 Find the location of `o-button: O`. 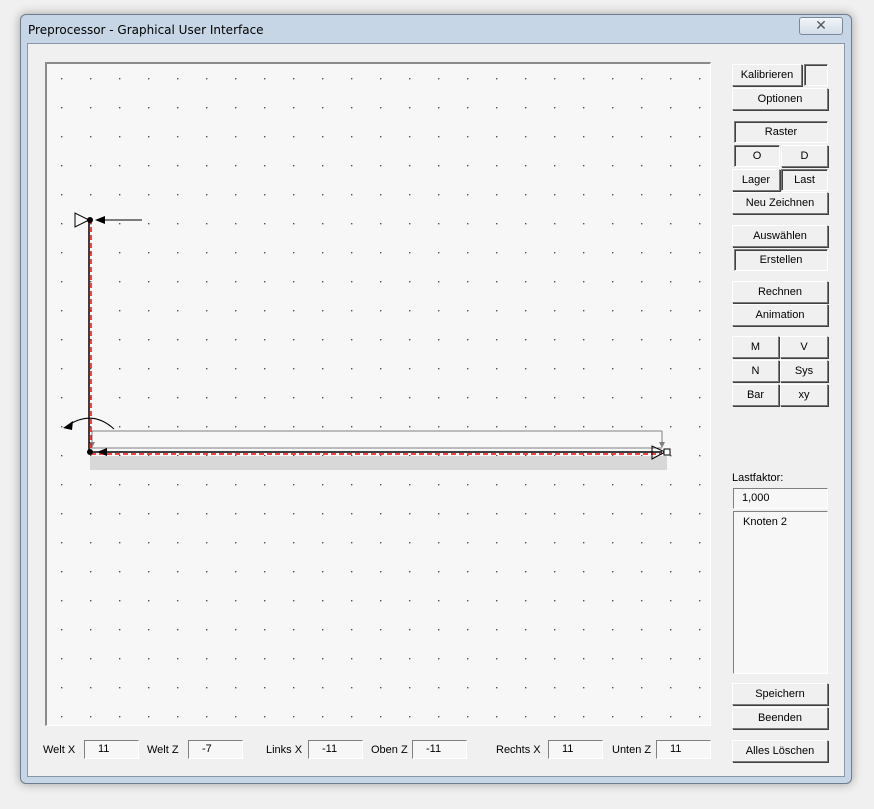

o-button: O is located at coordinates (757, 156).